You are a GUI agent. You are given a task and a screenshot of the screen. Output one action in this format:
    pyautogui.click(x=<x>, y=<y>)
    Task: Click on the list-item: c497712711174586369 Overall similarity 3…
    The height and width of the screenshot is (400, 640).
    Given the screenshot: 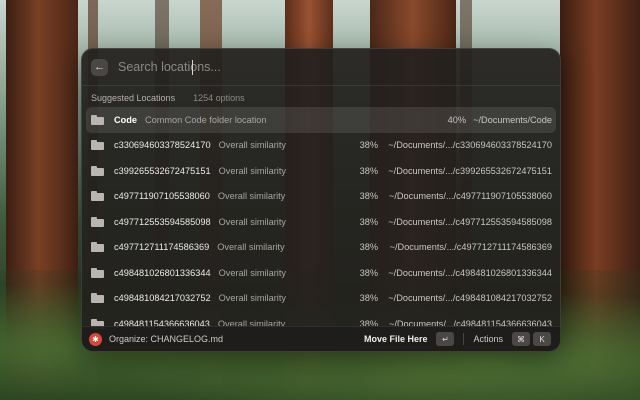 What is the action you would take?
    pyautogui.click(x=321, y=248)
    